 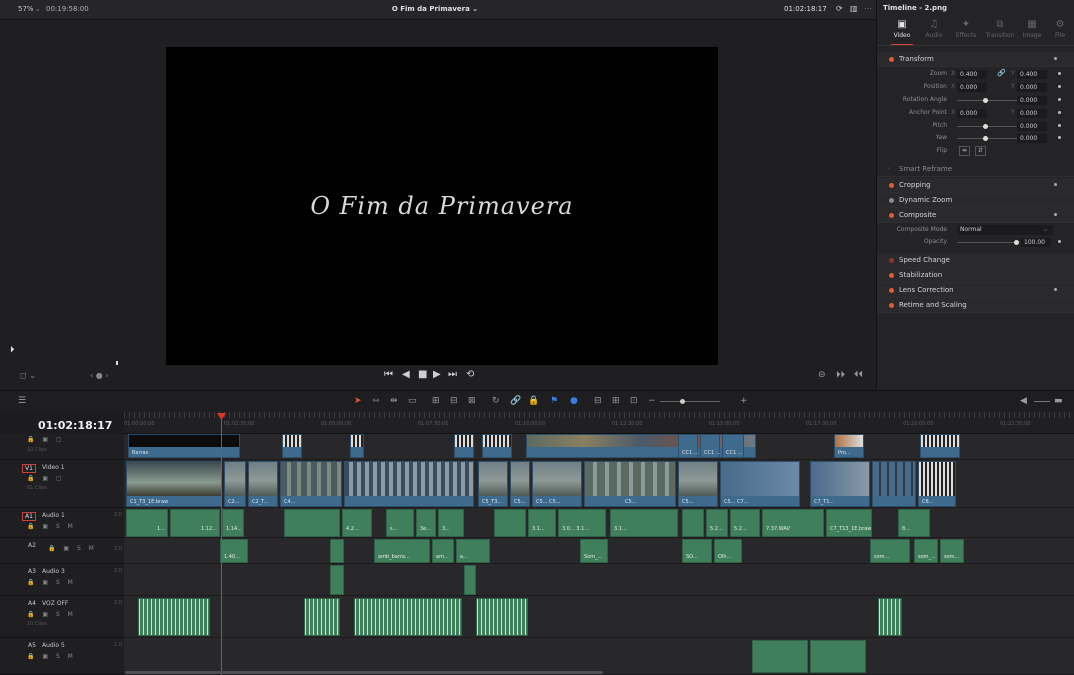 What do you see at coordinates (1005, 230) in the screenshot?
I see `composite-mode-select: Normal` at bounding box center [1005, 230].